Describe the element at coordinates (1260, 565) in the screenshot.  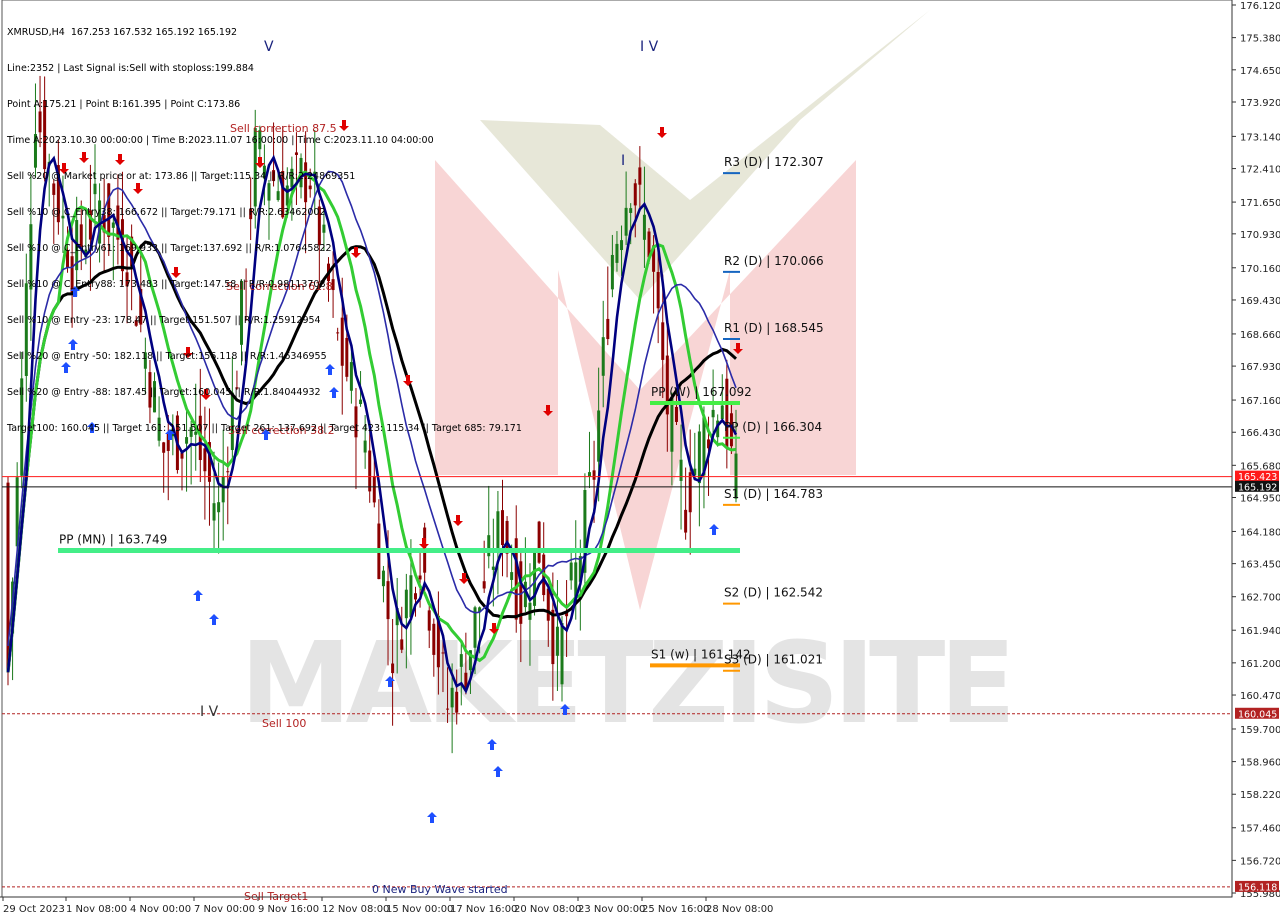
I see `y-tick-label: 163.450` at that location.